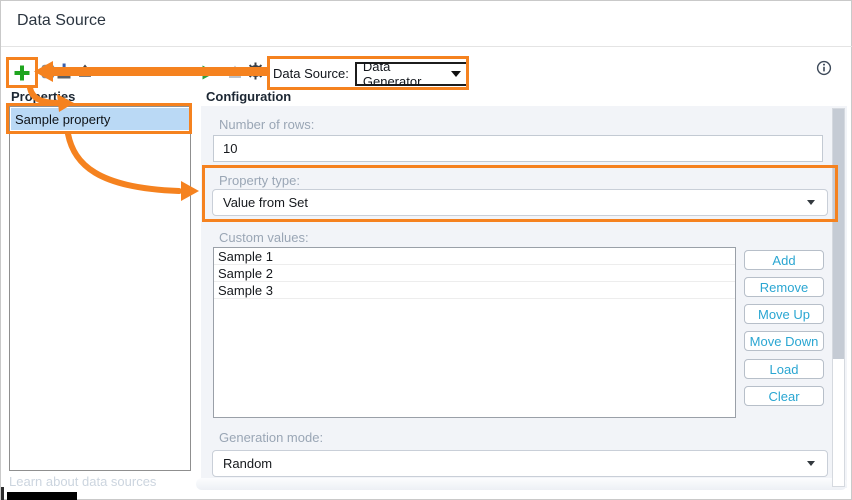  I want to click on move-down-button: Move Down, so click(784, 341).